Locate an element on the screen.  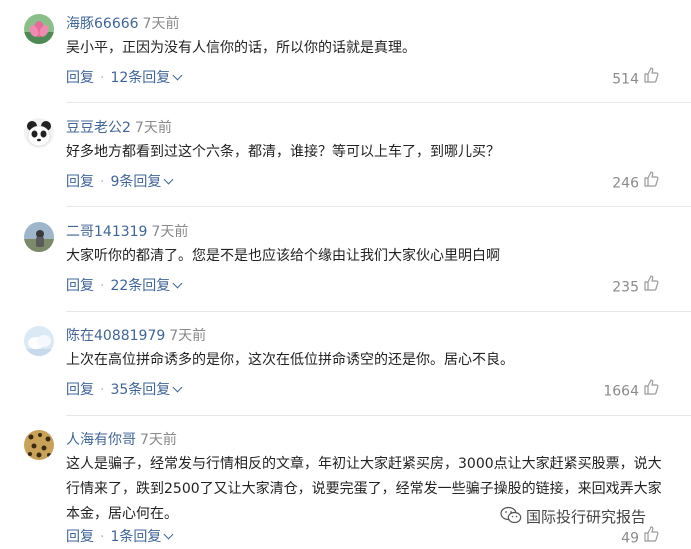
username: 二哥141319 is located at coordinates (106, 232).